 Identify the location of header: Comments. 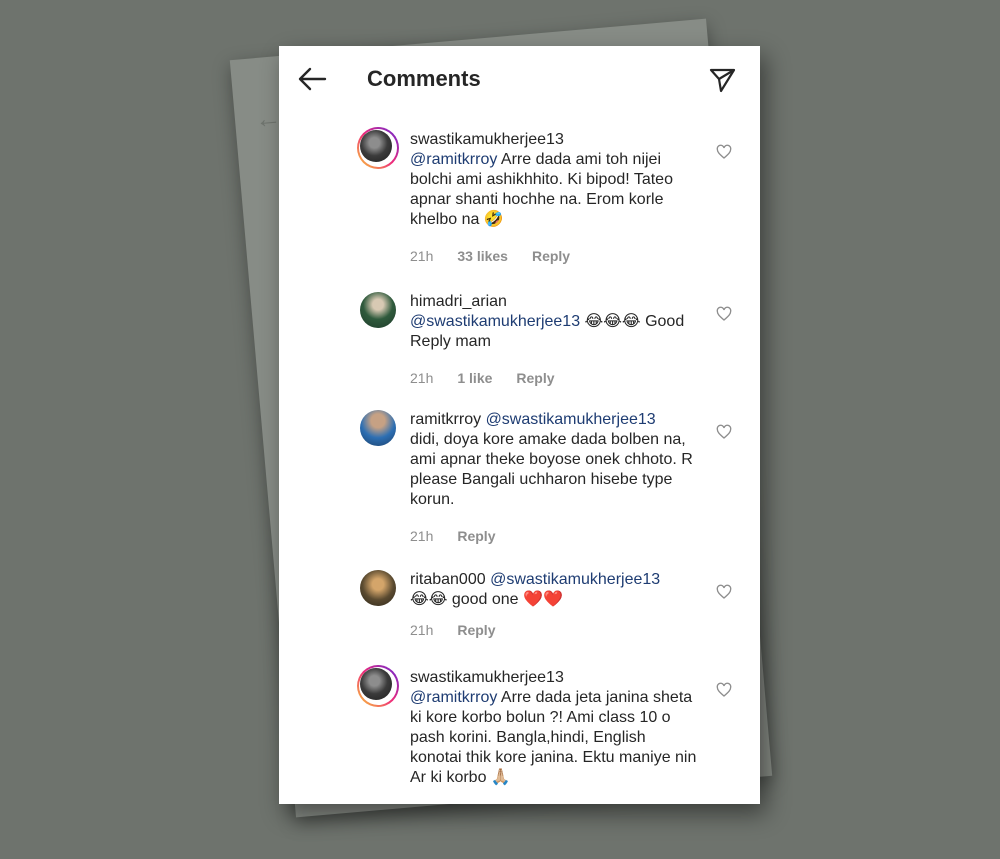
(519, 79).